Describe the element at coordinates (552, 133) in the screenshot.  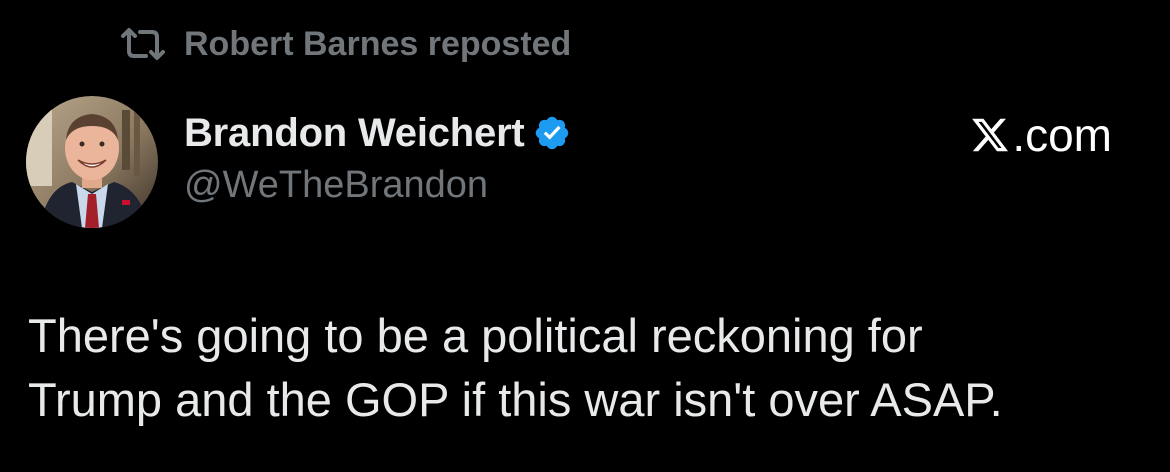
I see `verified-badge-icon` at that location.